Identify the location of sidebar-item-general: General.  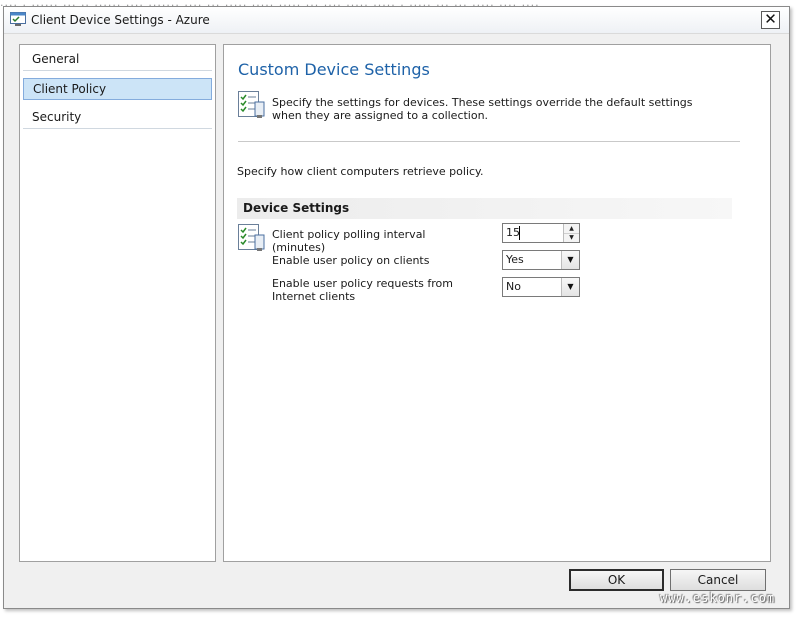
(117, 60).